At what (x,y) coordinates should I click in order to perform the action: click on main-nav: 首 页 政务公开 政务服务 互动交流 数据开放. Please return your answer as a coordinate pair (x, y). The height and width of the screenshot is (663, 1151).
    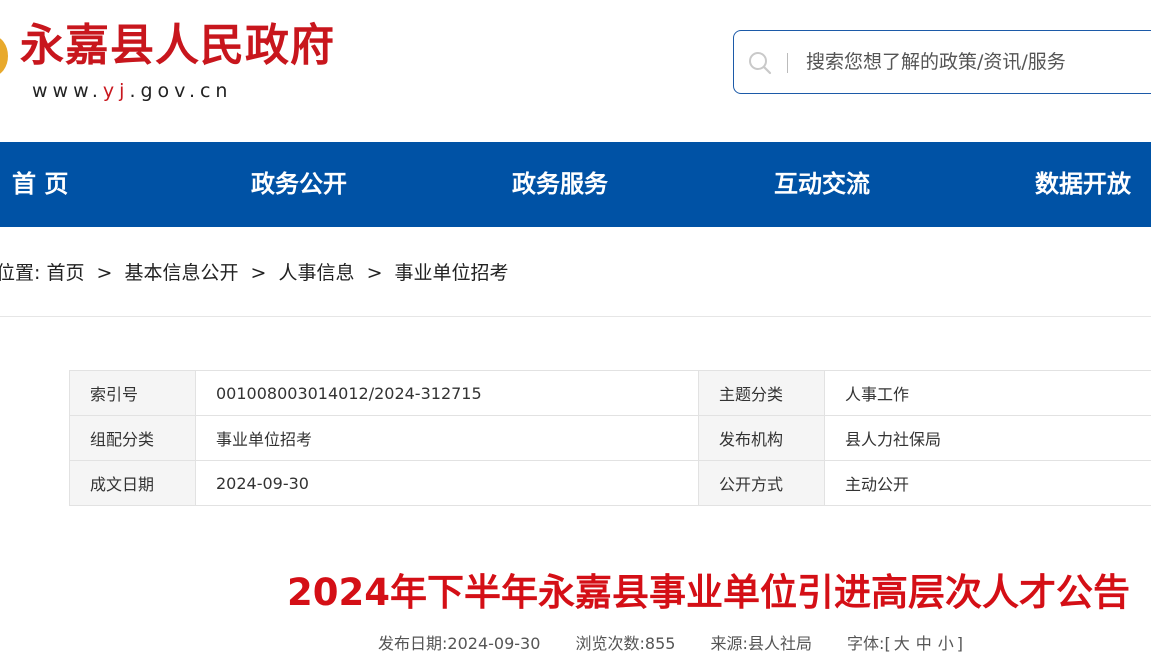
    Looking at the image, I should click on (575, 184).